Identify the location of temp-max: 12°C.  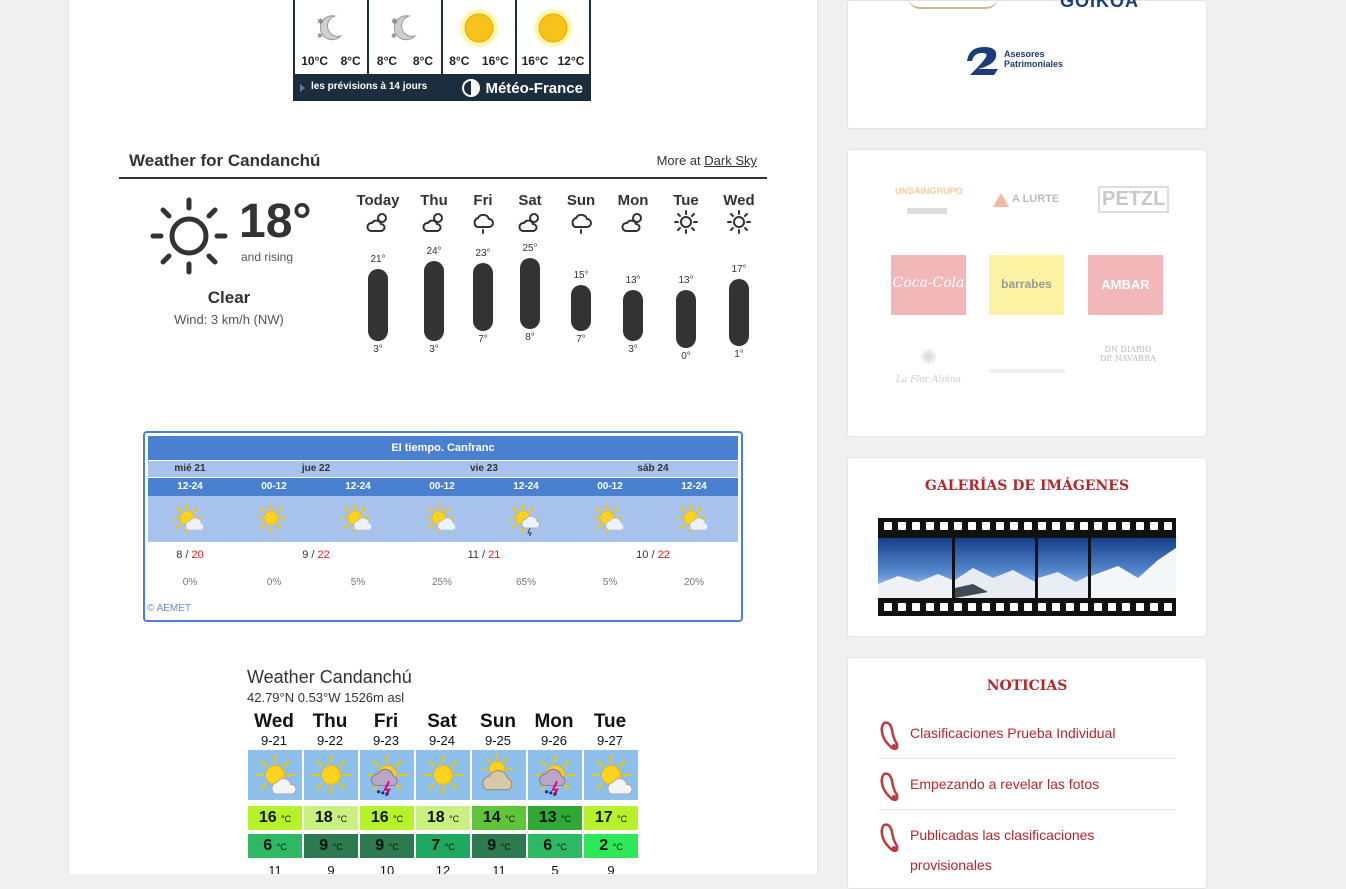
(571, 61).